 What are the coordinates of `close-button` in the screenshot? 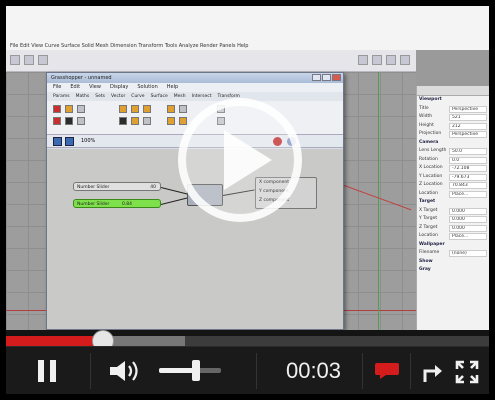 It's located at (336, 77).